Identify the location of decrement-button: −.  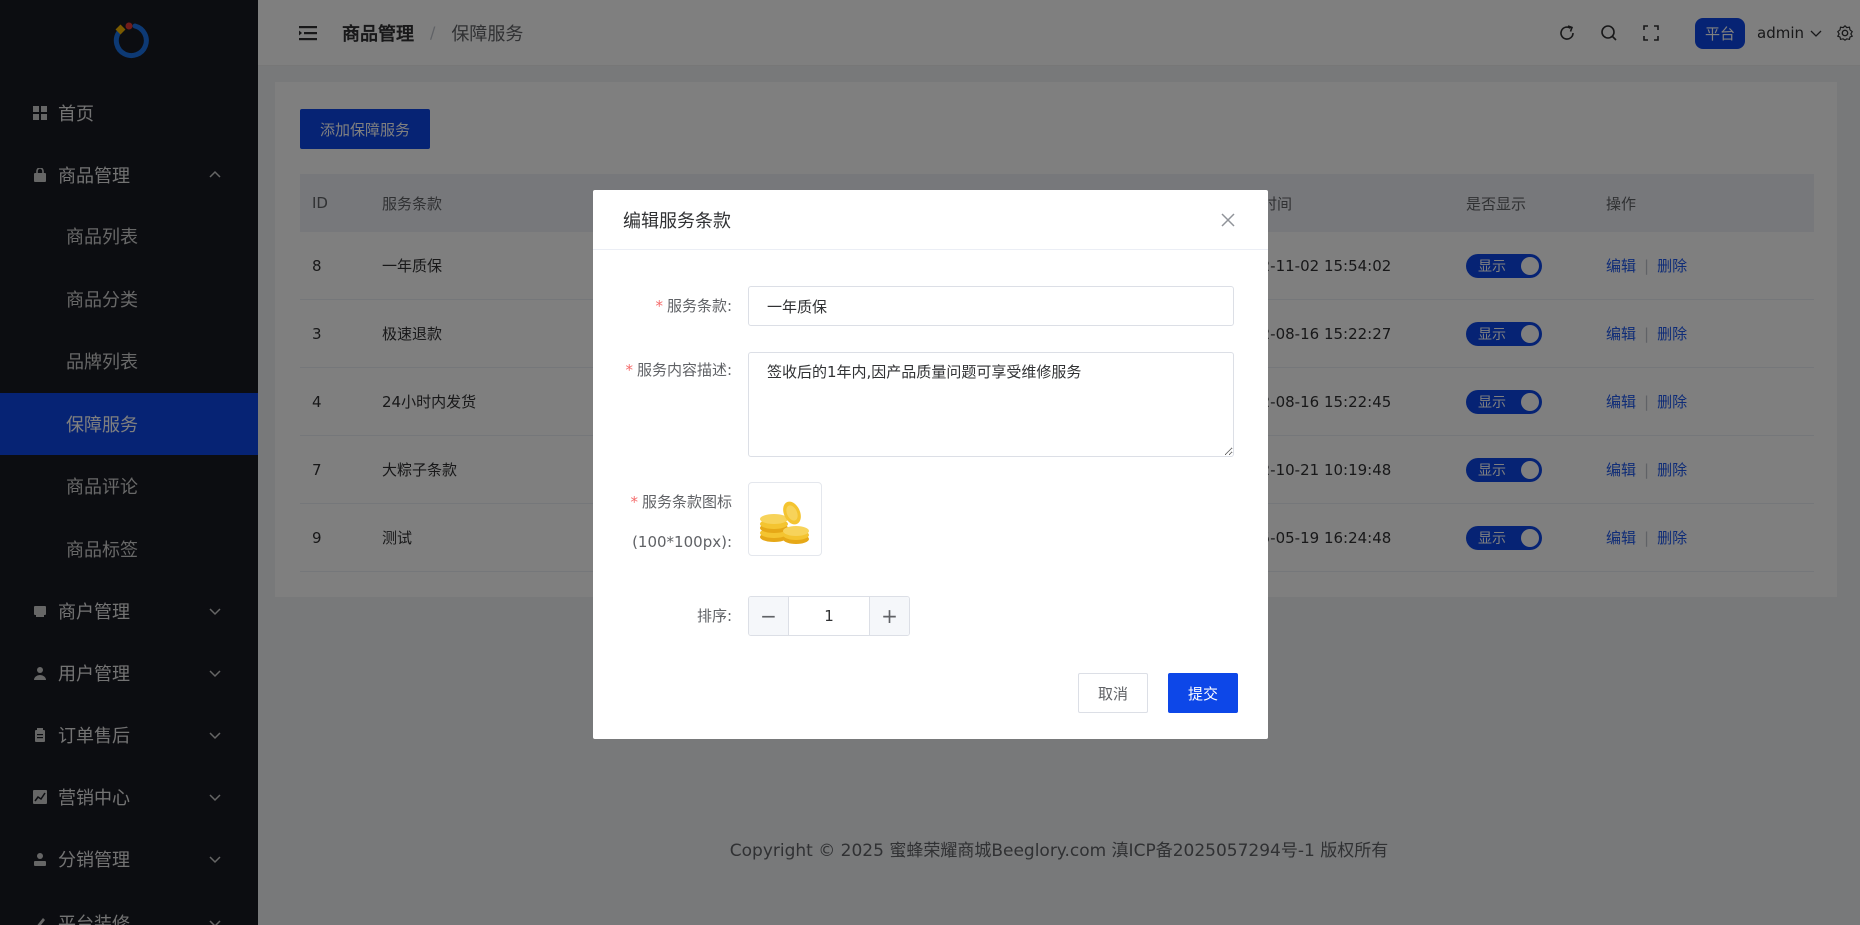
(769, 616).